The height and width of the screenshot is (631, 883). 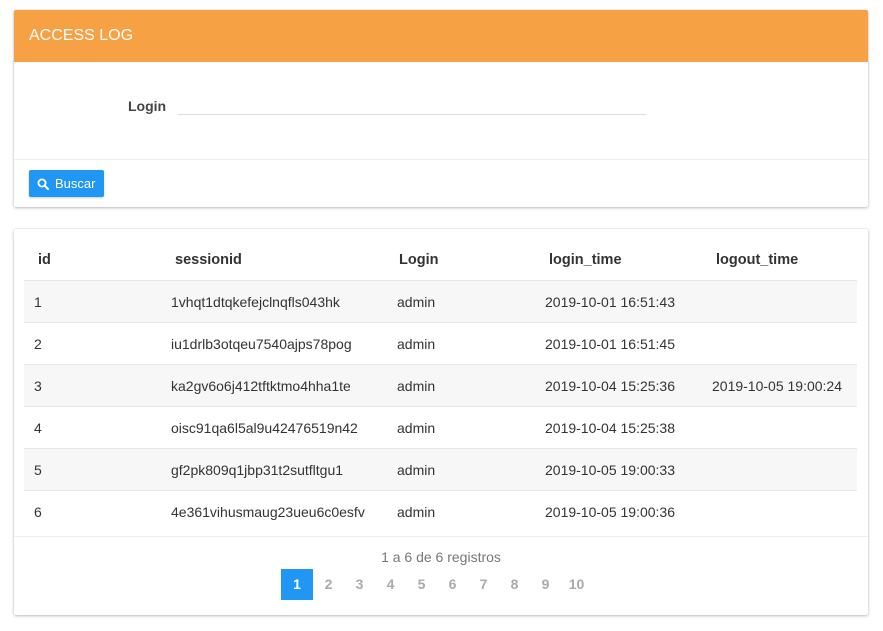 What do you see at coordinates (441, 557) in the screenshot?
I see `pagination-info: 1 a 6 de 6 registros` at bounding box center [441, 557].